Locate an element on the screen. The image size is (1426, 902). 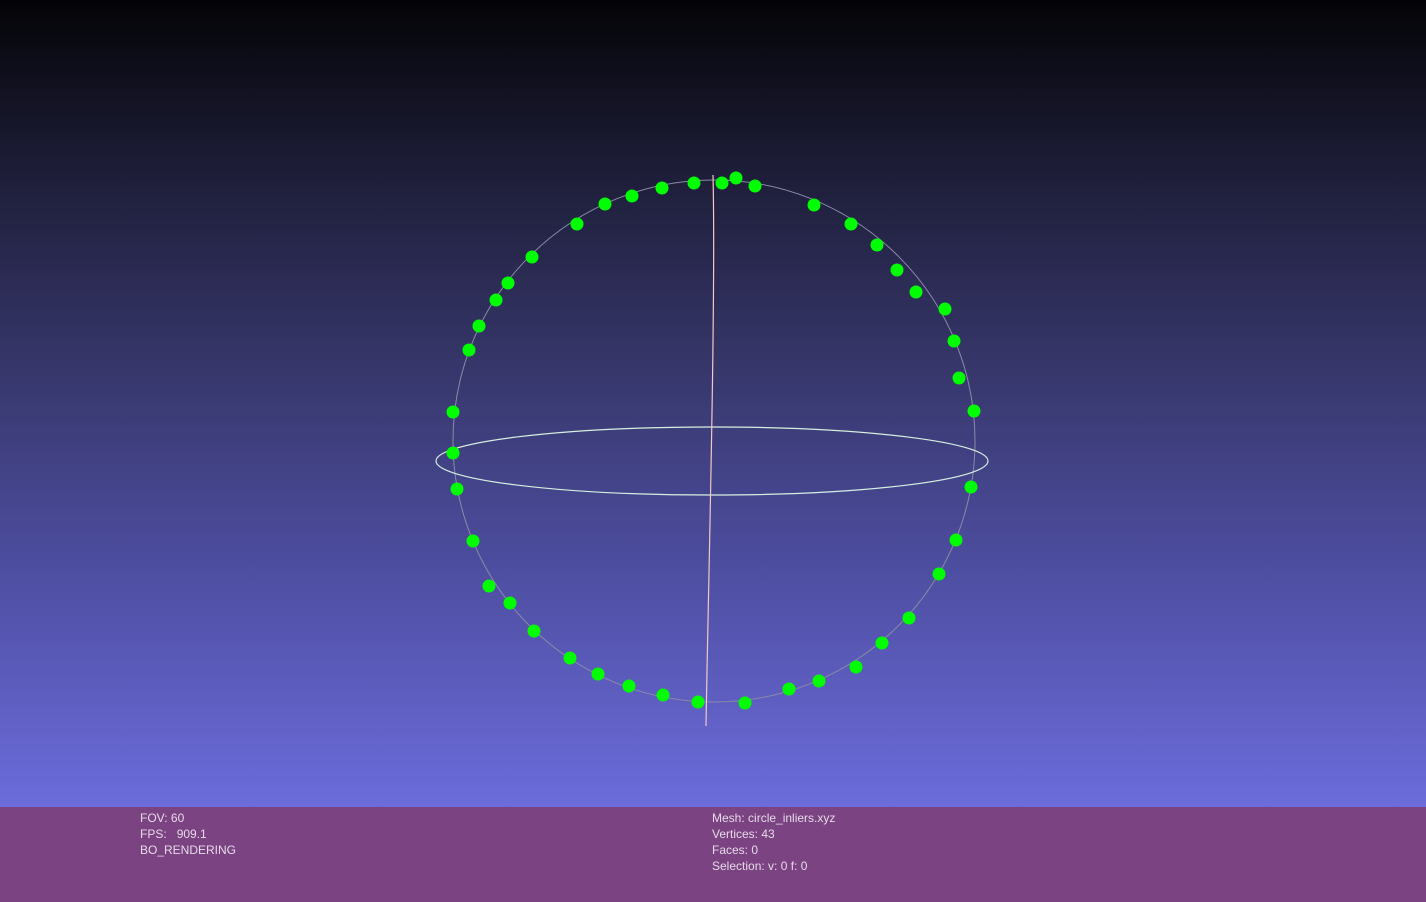
faces-label: Faces: is located at coordinates (730, 850).